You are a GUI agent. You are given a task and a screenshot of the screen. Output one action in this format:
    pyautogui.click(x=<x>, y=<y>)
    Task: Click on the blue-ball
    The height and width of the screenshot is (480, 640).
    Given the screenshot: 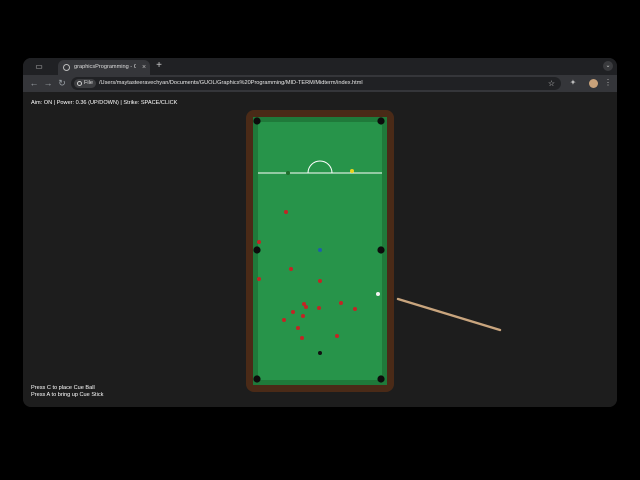 What is the action you would take?
    pyautogui.click(x=320, y=250)
    